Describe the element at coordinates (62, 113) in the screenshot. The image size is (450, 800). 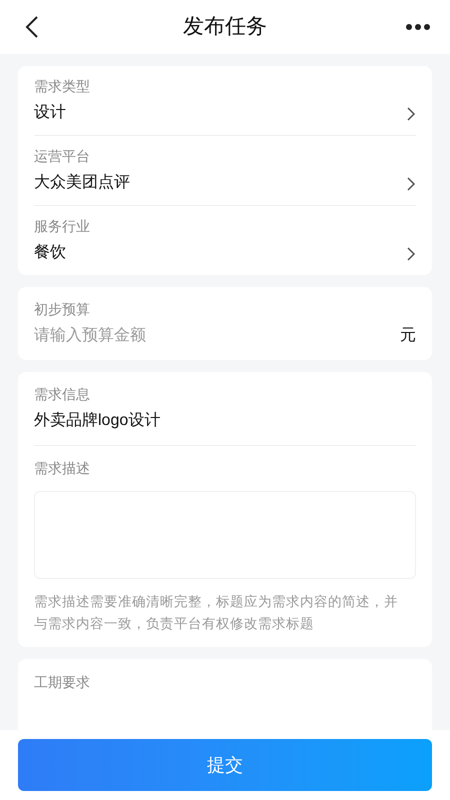
I see `select-value: 设计` at that location.